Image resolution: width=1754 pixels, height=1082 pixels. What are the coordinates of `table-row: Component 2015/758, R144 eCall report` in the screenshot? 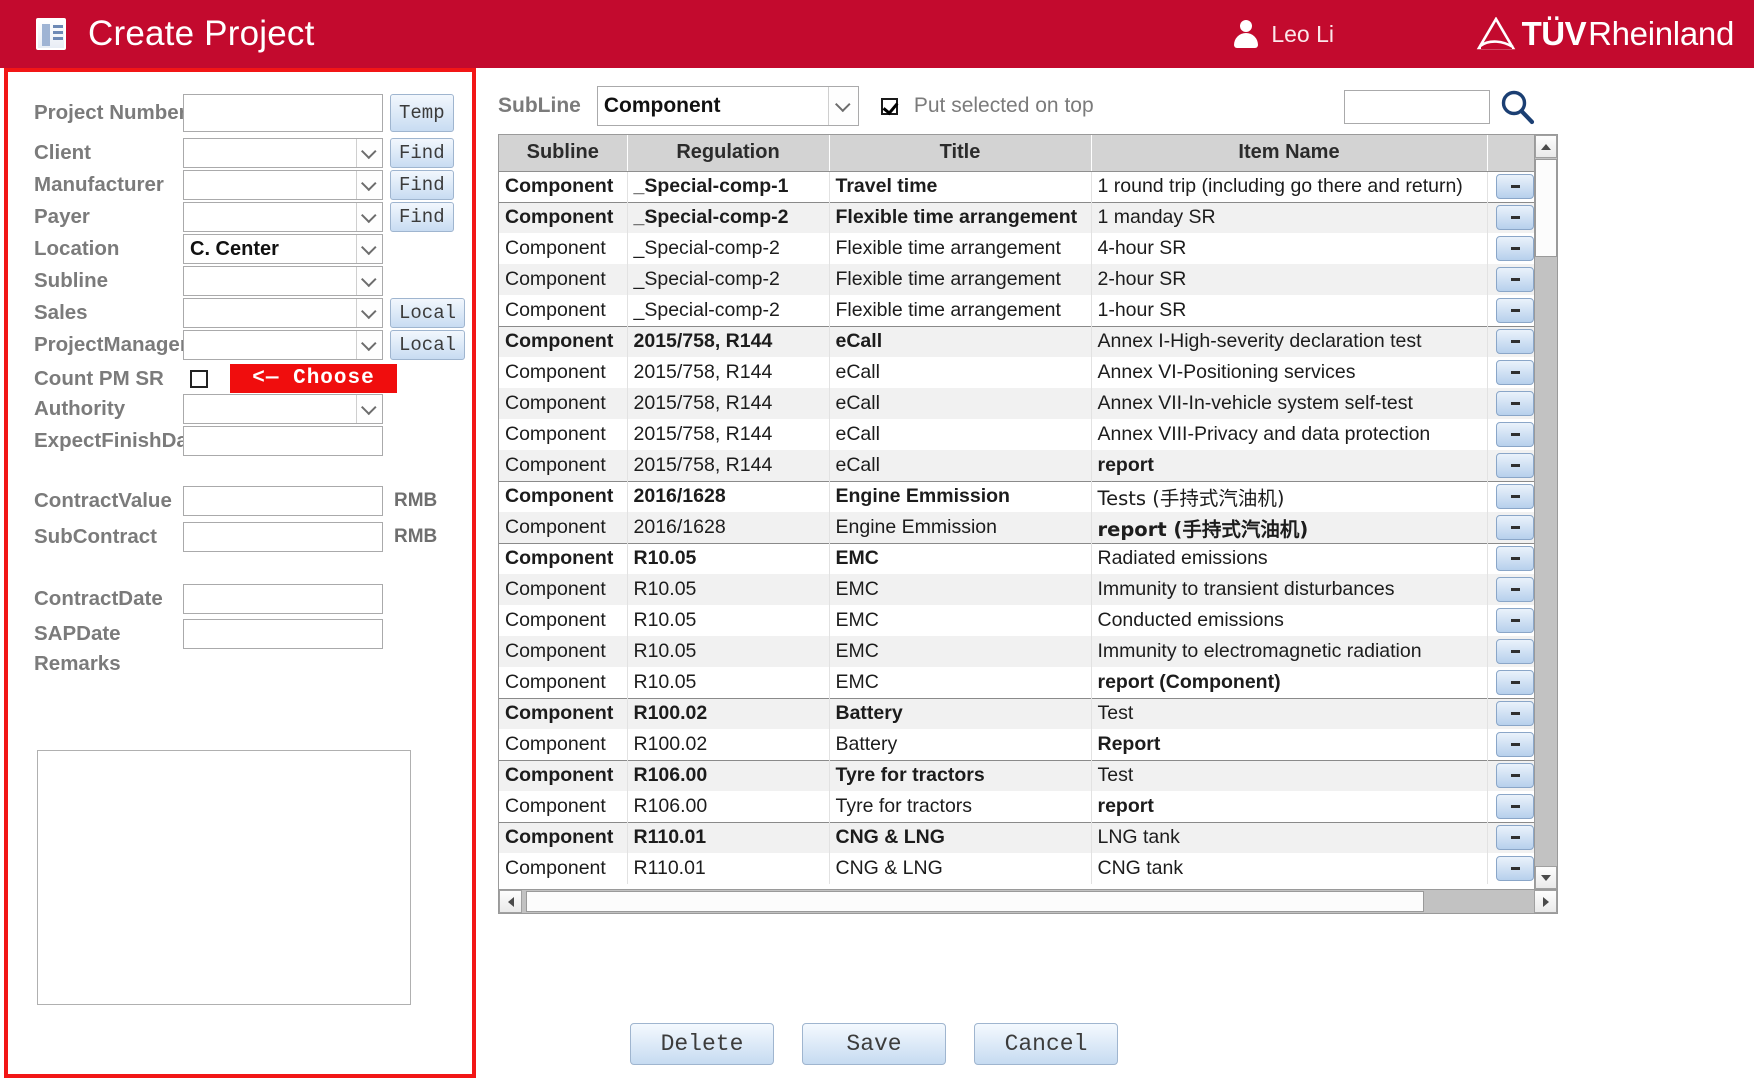 It's located at (1016, 465).